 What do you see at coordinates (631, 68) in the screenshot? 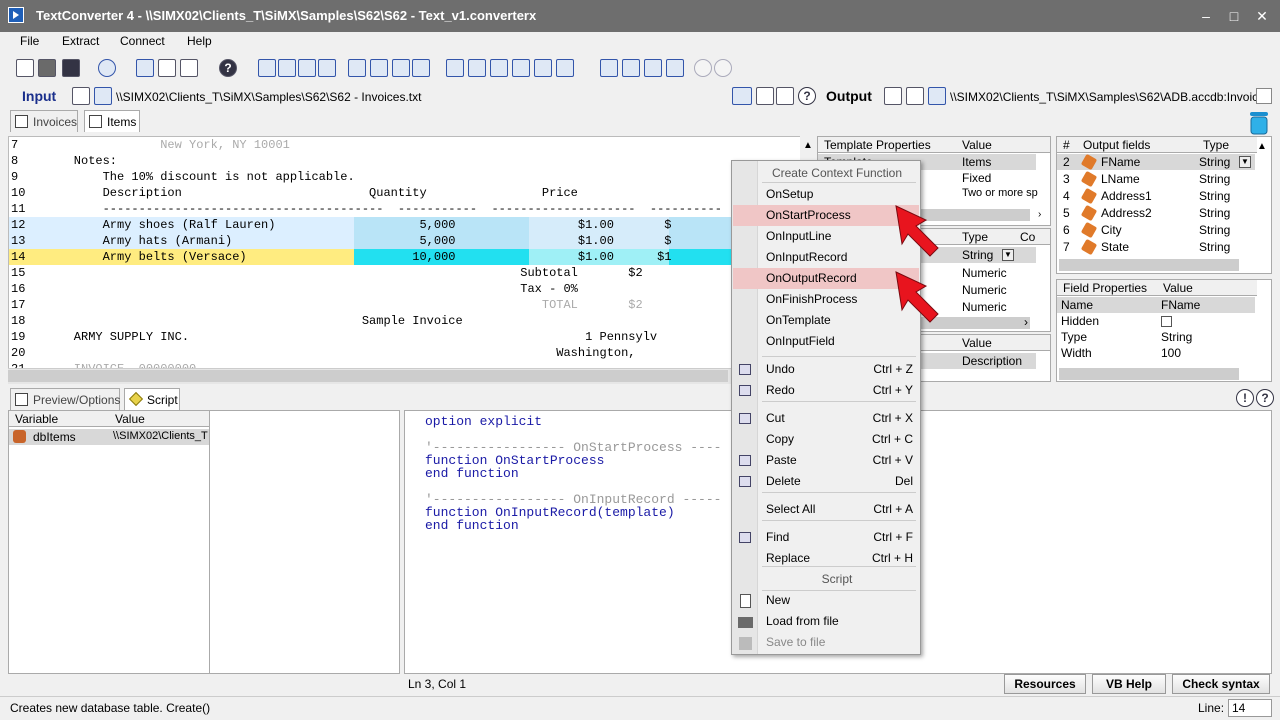
I see `struct2-icon` at bounding box center [631, 68].